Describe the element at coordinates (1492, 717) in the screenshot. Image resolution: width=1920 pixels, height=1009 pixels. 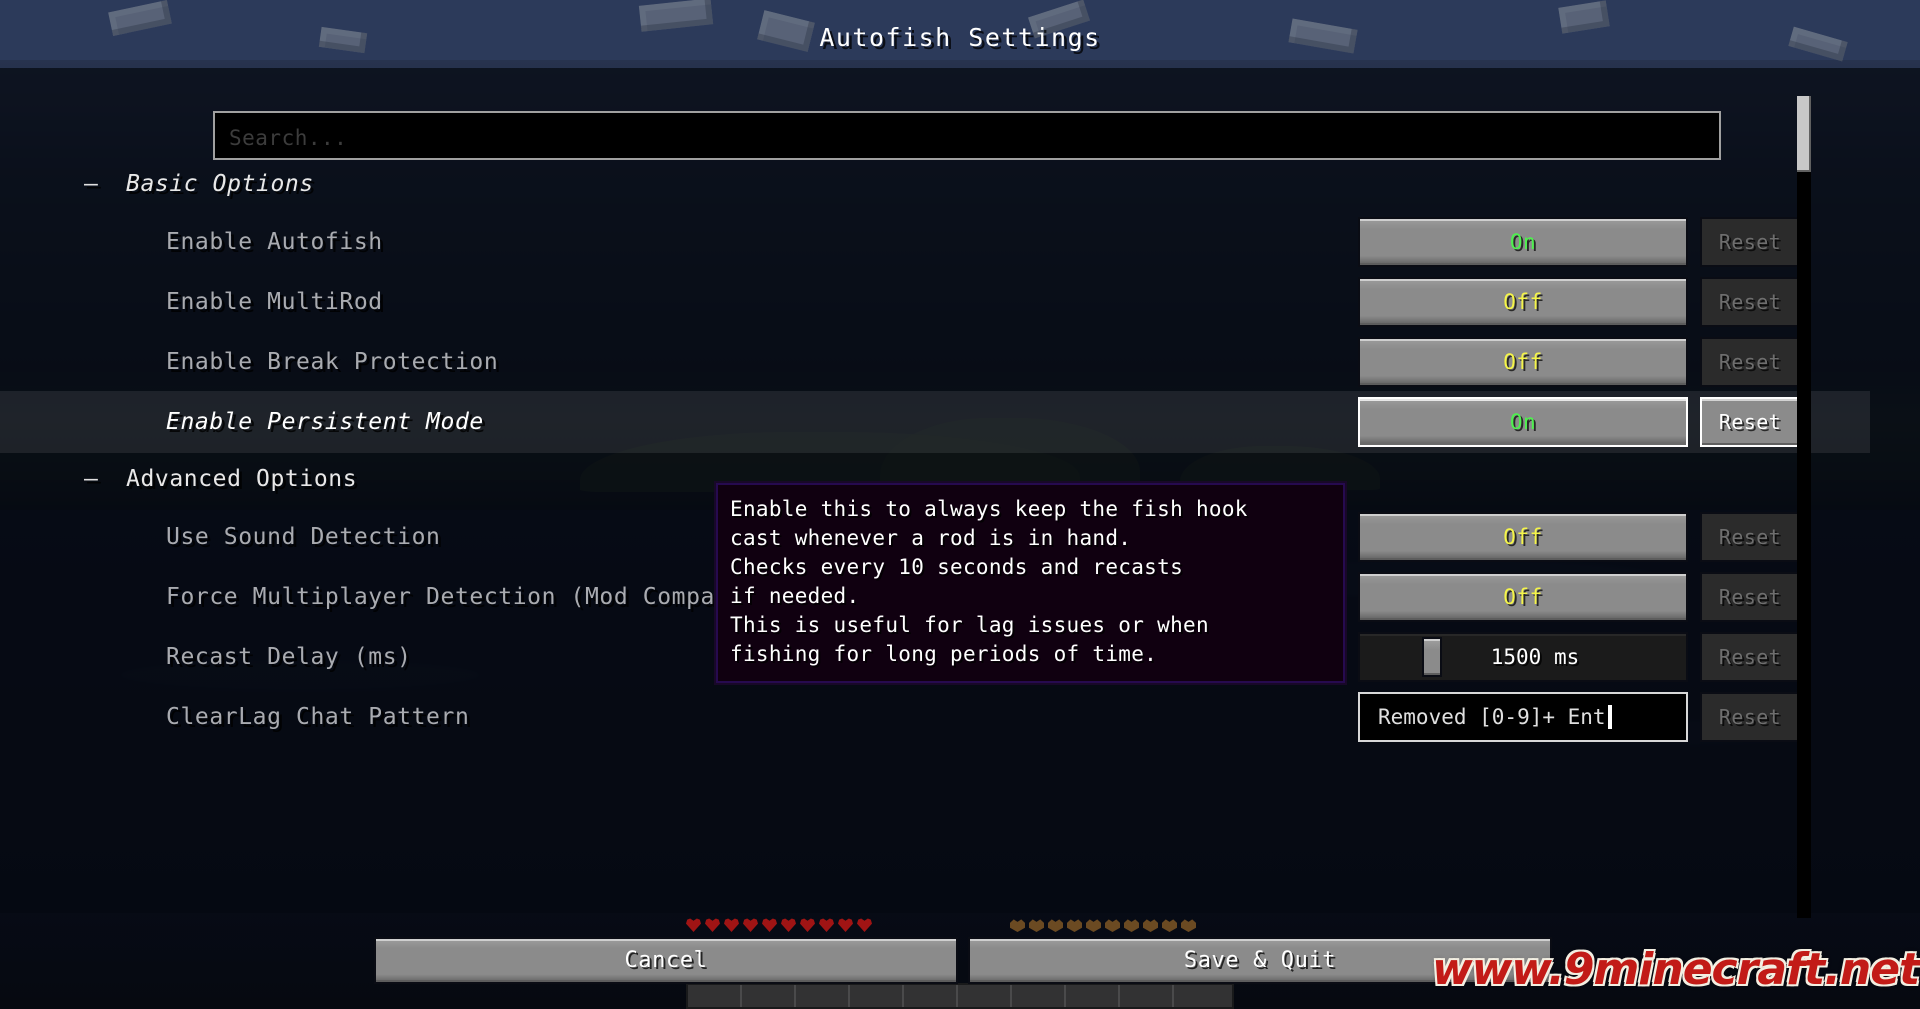
I see `text-input-value: Removed [0-9]+ Ent` at that location.